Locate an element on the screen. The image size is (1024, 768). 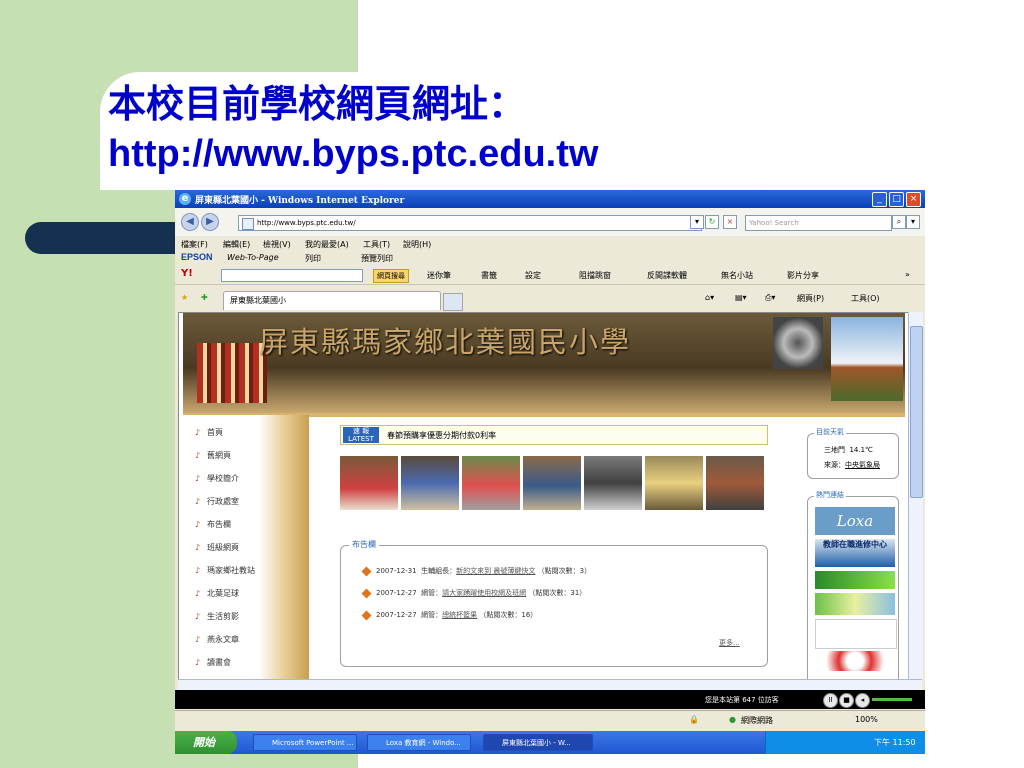
print-icon: ⎙▾ is located at coordinates (770, 298).